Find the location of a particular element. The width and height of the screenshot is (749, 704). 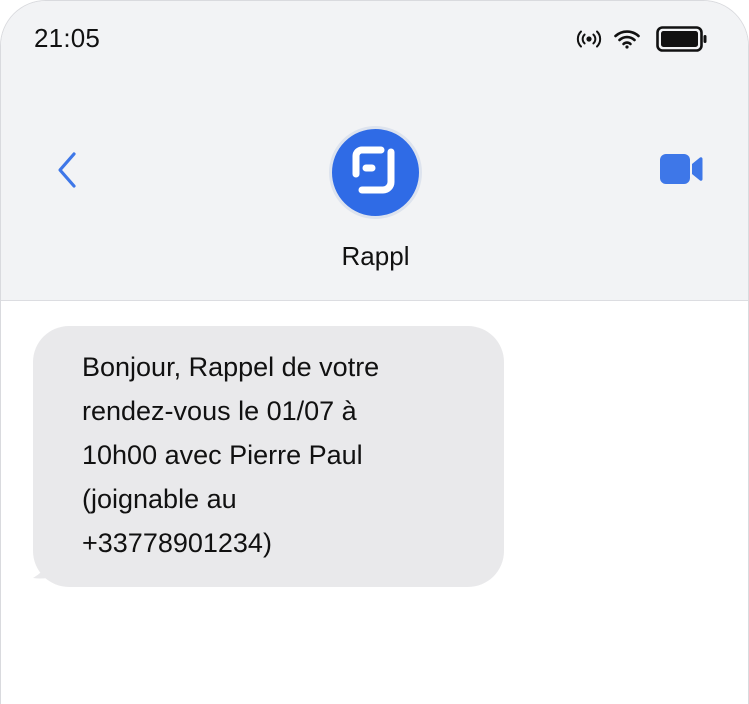

video-camera-icon is located at coordinates (681, 171).